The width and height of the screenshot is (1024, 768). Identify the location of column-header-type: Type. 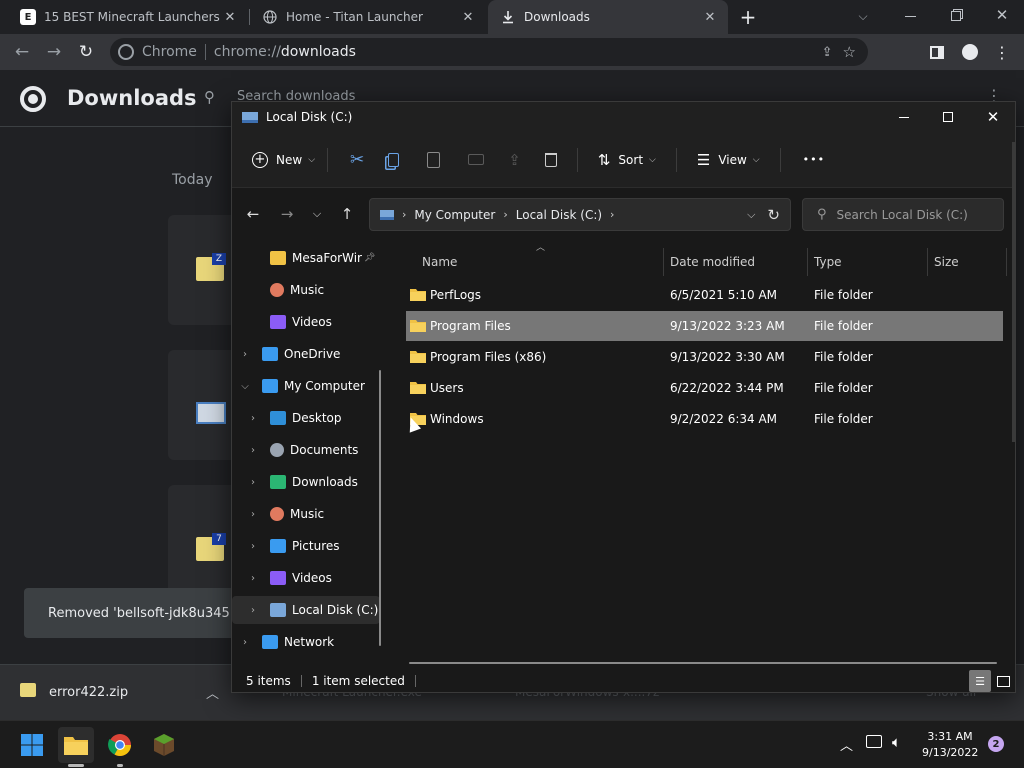
(828, 262).